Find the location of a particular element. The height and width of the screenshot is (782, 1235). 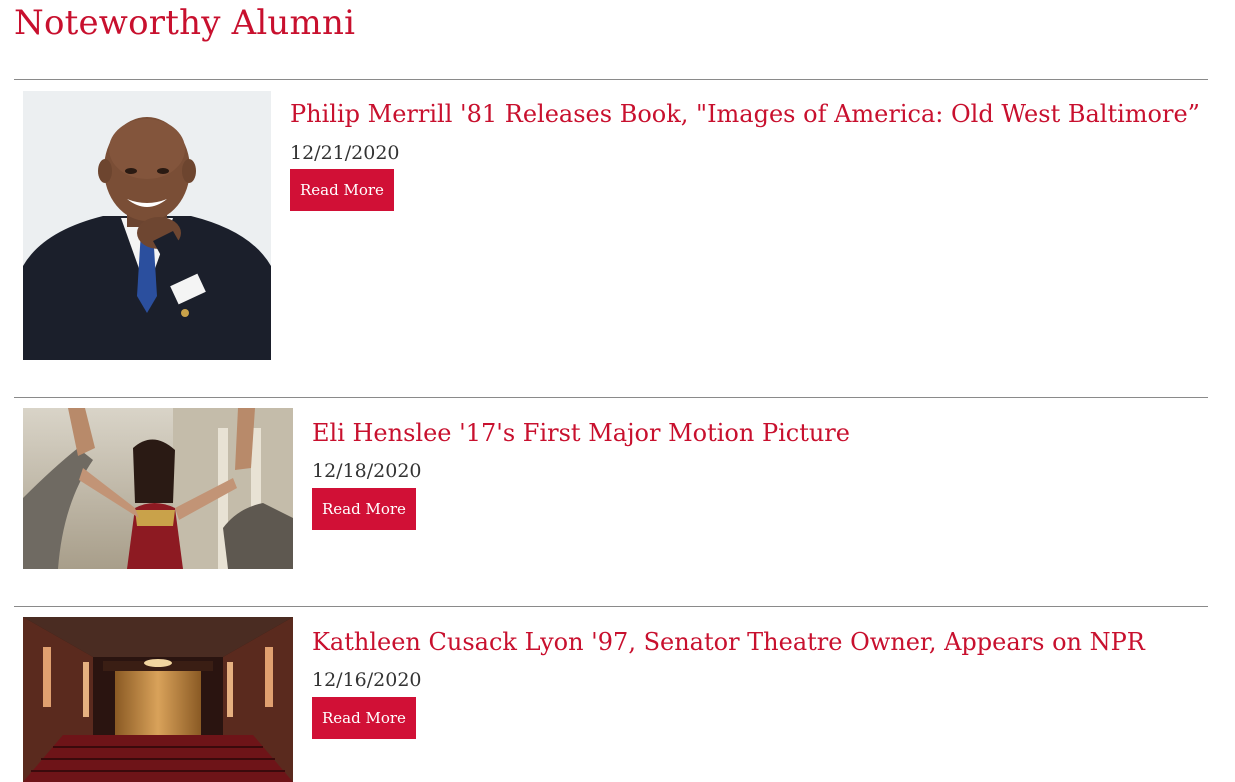

theatre-interior-photo is located at coordinates (158, 699).